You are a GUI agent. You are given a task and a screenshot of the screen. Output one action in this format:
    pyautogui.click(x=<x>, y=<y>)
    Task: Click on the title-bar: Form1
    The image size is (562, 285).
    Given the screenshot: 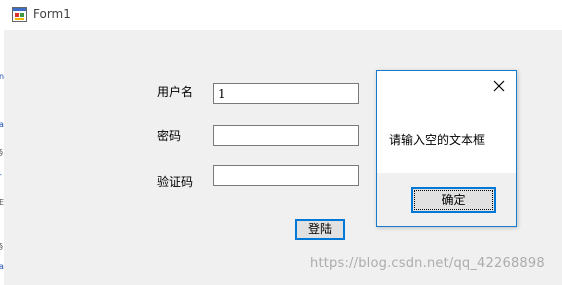 What is the action you would take?
    pyautogui.click(x=281, y=15)
    